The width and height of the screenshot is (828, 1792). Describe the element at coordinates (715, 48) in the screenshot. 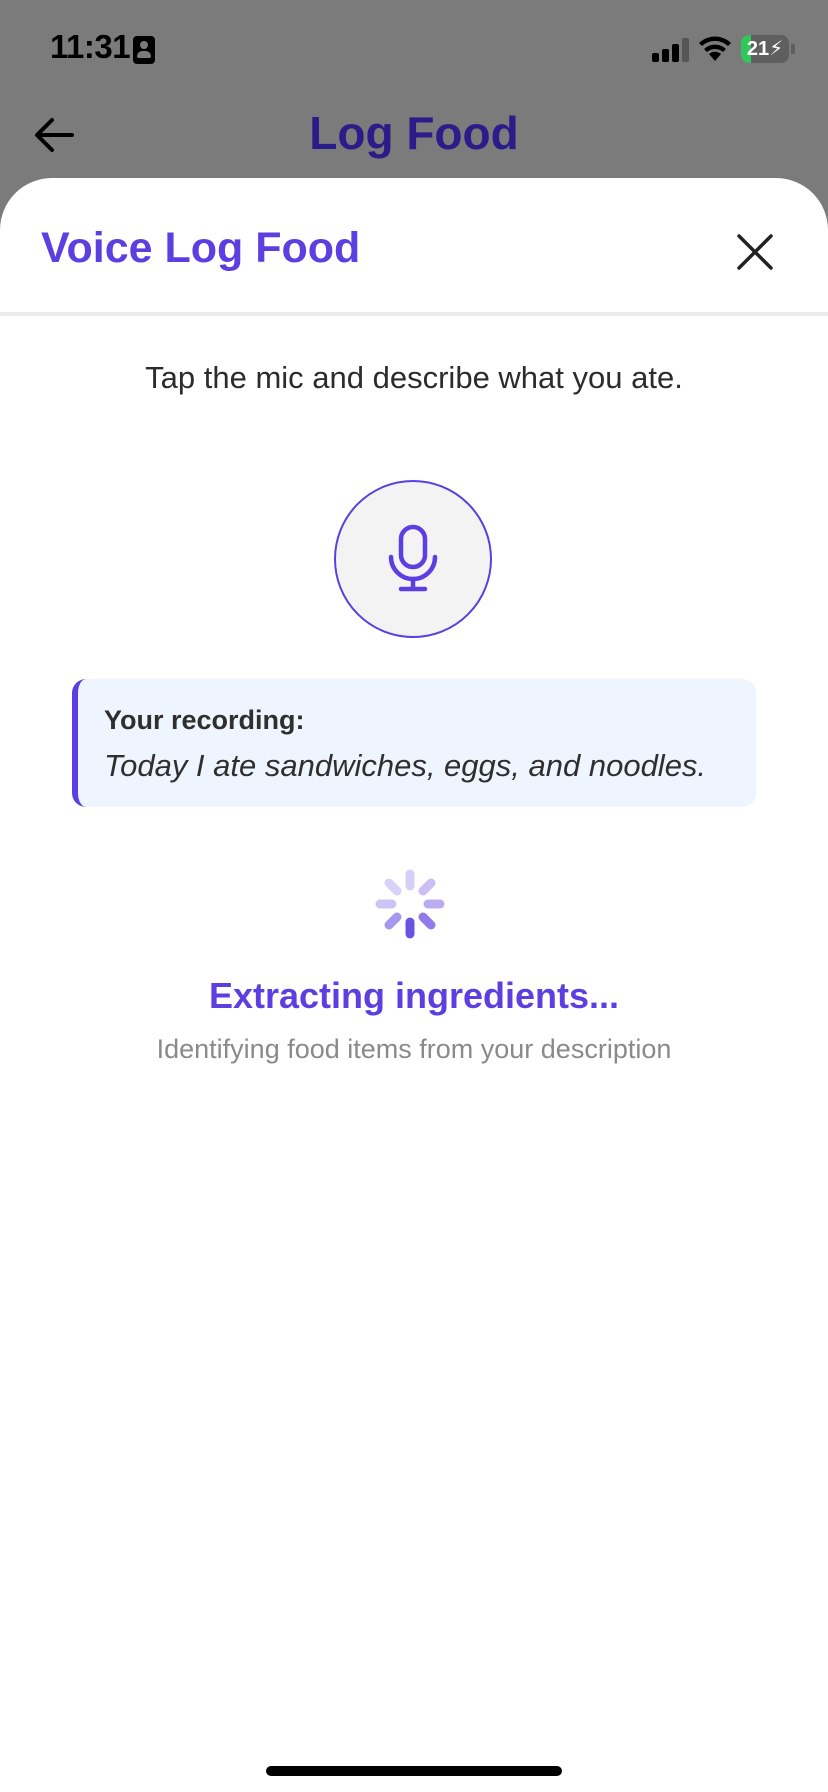

I see `wifi-icon` at that location.